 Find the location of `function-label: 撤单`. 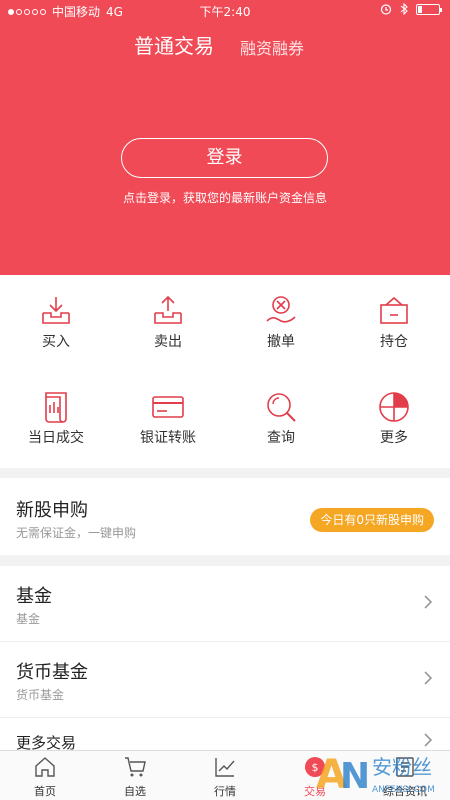

function-label: 撤单 is located at coordinates (281, 342).